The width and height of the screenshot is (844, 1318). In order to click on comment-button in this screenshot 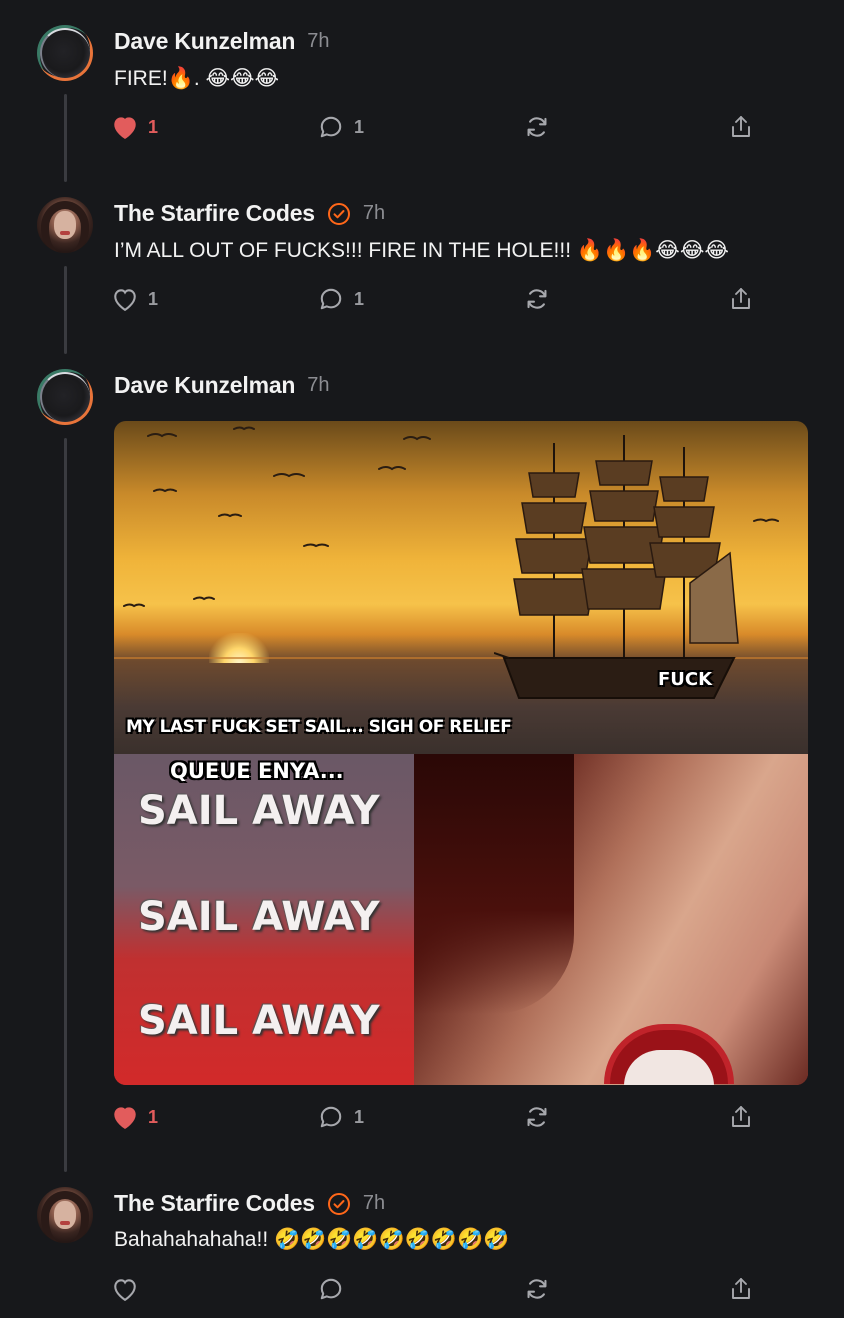, I will do `click(331, 1289)`.